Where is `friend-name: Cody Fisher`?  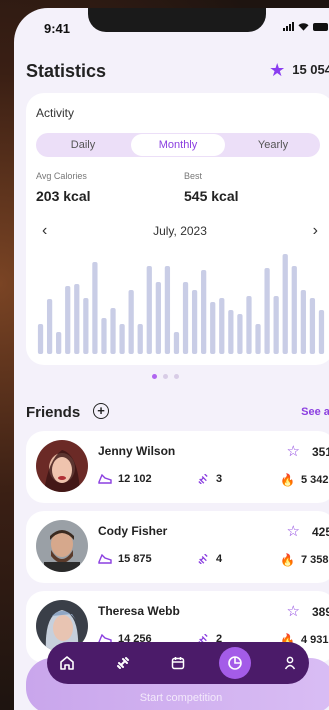 friend-name: Cody Fisher is located at coordinates (133, 531).